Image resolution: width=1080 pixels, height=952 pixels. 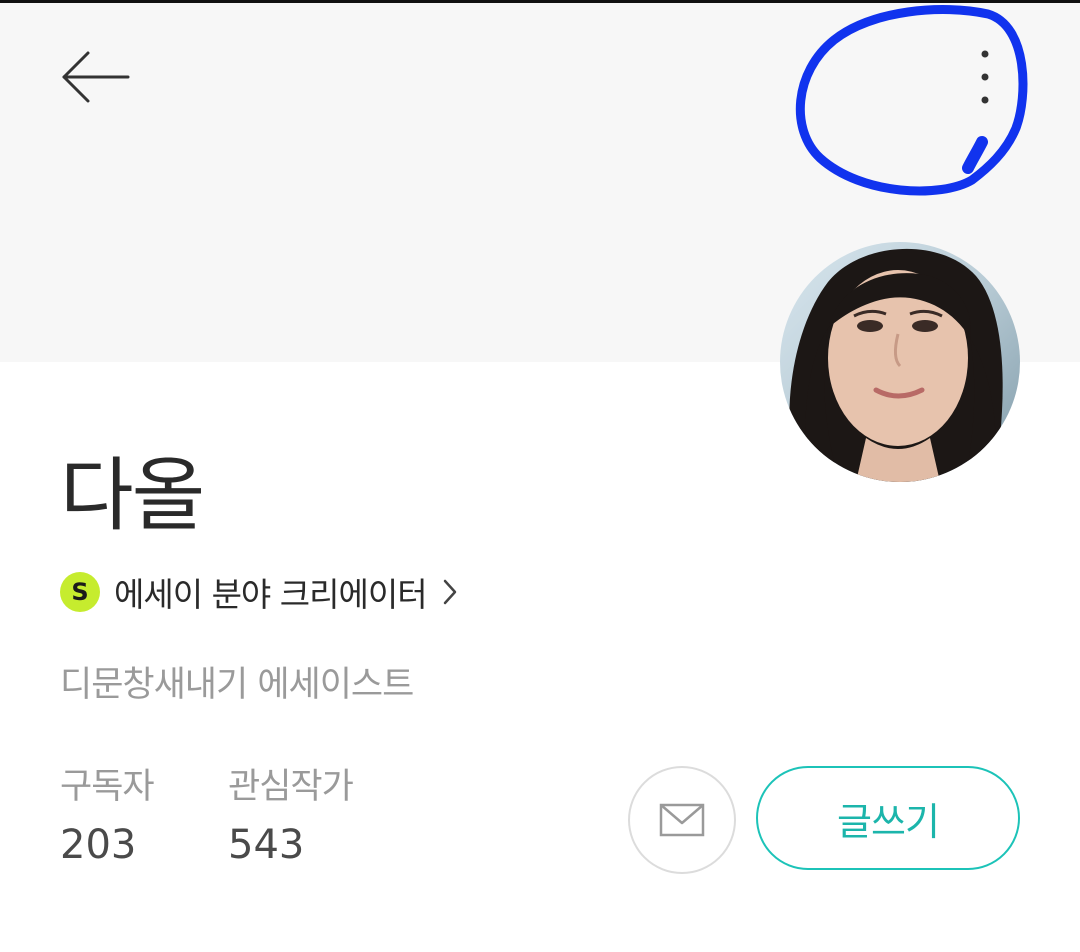 What do you see at coordinates (237, 685) in the screenshot?
I see `profile-bio: 디문창새내기 에세이스트` at bounding box center [237, 685].